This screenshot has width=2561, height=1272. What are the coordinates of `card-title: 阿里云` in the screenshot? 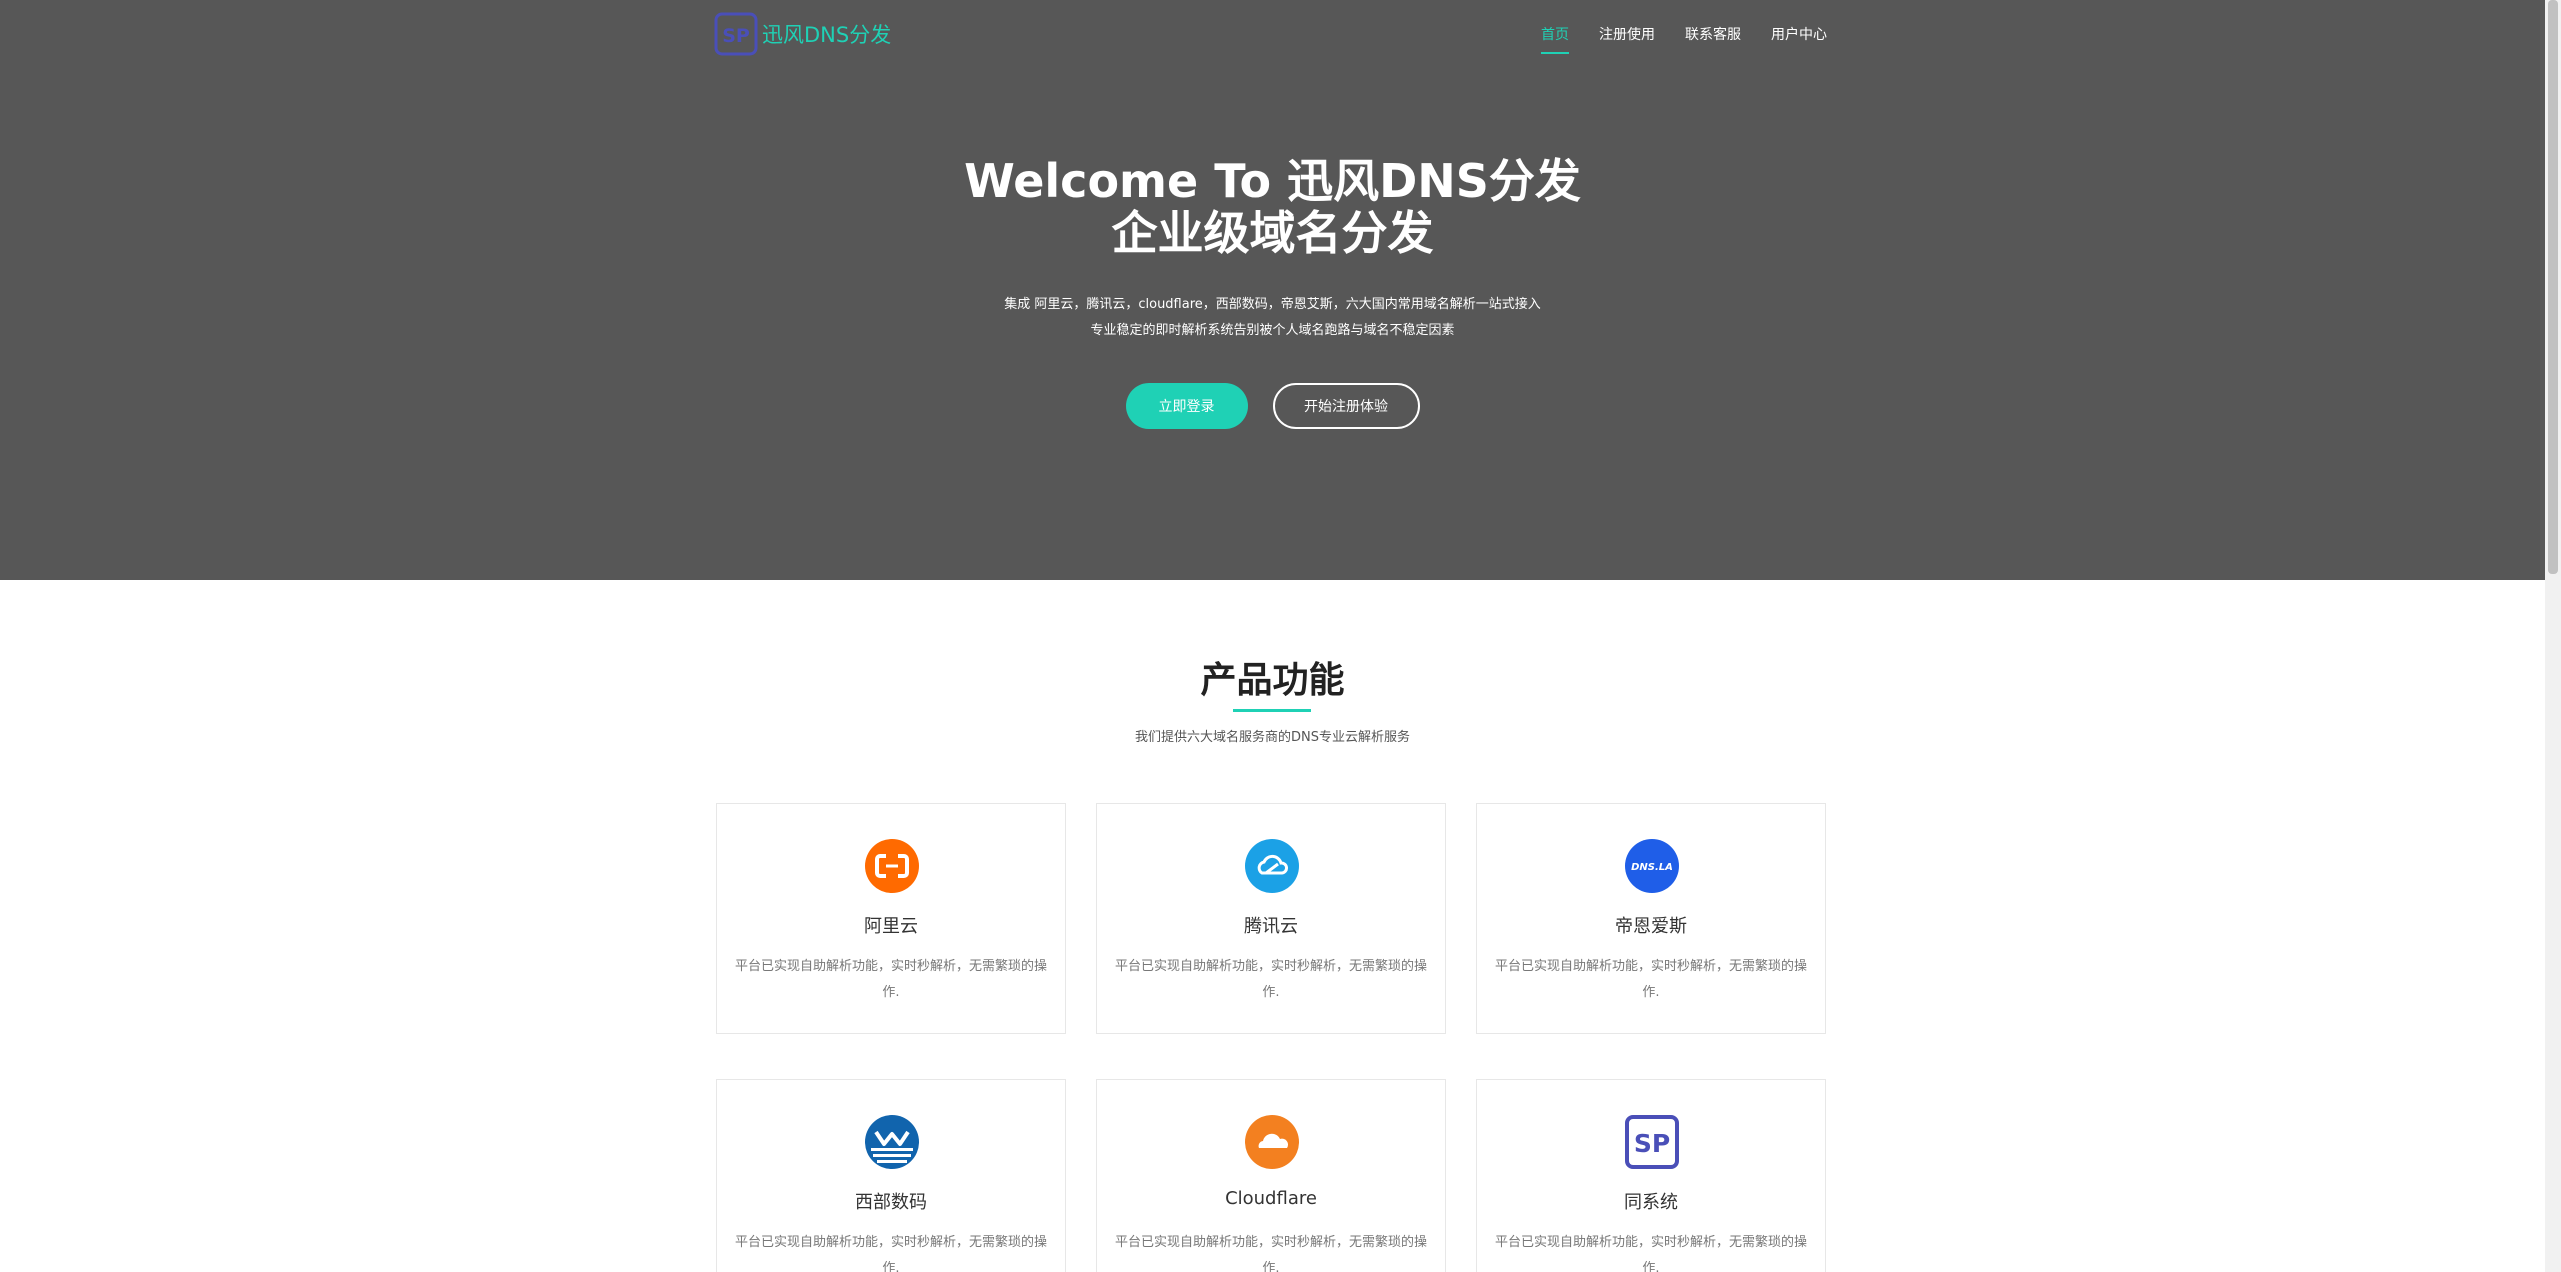 It's located at (891, 926).